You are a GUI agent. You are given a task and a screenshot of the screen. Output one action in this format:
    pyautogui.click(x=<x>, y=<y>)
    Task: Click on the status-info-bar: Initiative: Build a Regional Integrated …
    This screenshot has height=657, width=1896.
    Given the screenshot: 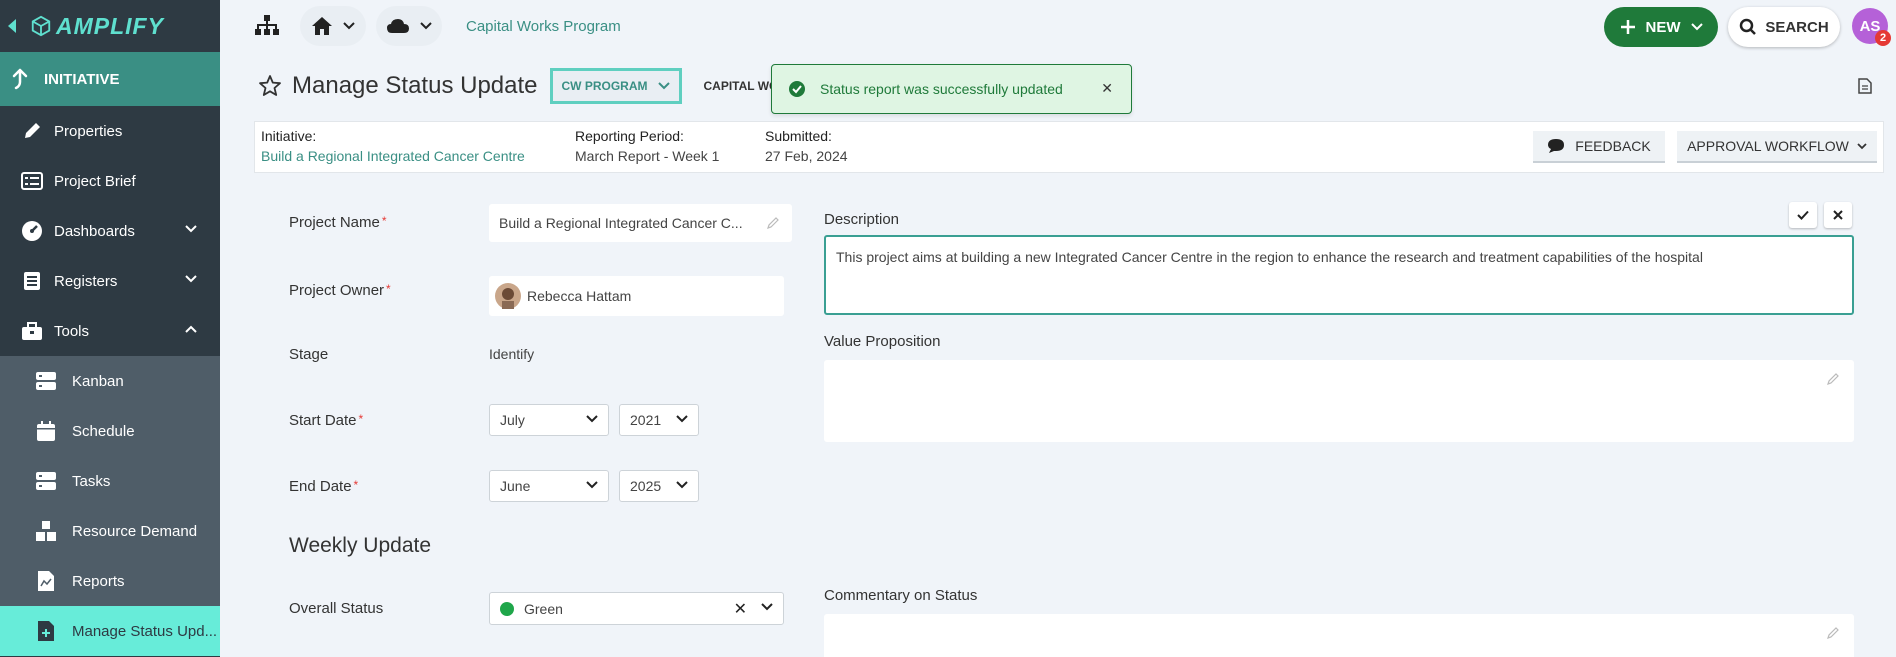 What is the action you would take?
    pyautogui.click(x=1069, y=147)
    